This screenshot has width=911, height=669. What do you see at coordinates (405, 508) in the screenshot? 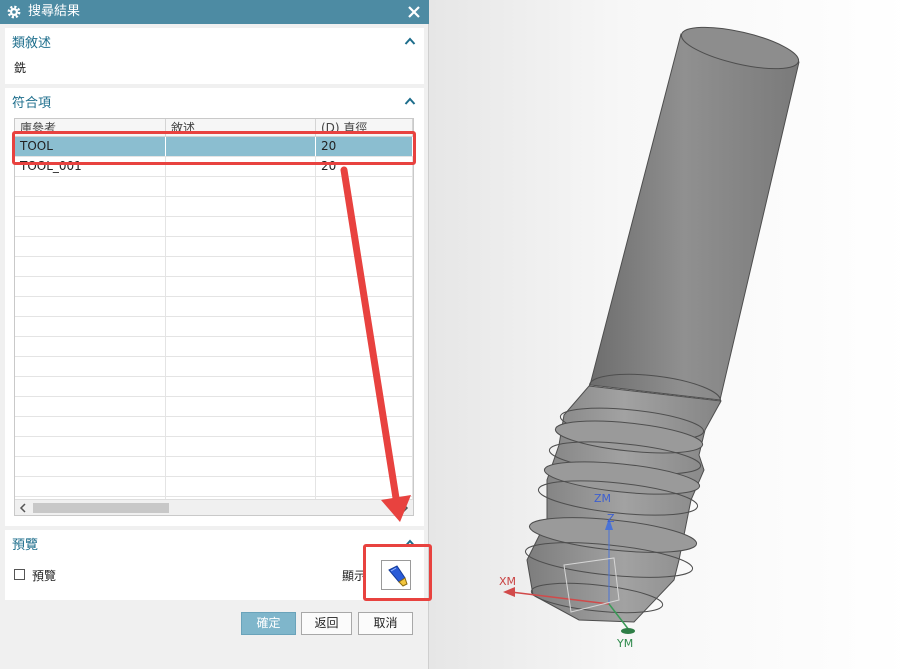
I see `scroll-right-icon` at bounding box center [405, 508].